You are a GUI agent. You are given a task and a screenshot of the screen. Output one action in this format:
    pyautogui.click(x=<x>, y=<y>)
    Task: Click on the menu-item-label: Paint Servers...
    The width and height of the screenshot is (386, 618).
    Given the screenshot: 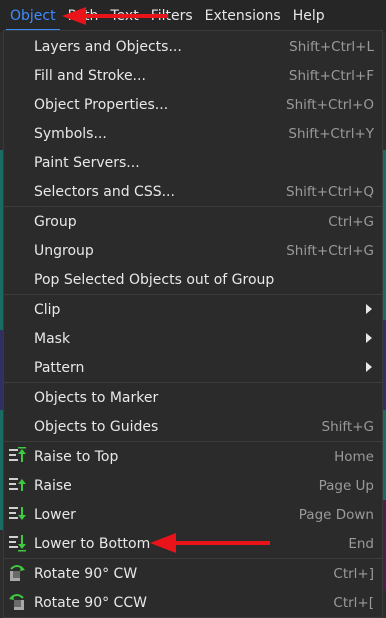 What is the action you would take?
    pyautogui.click(x=87, y=162)
    